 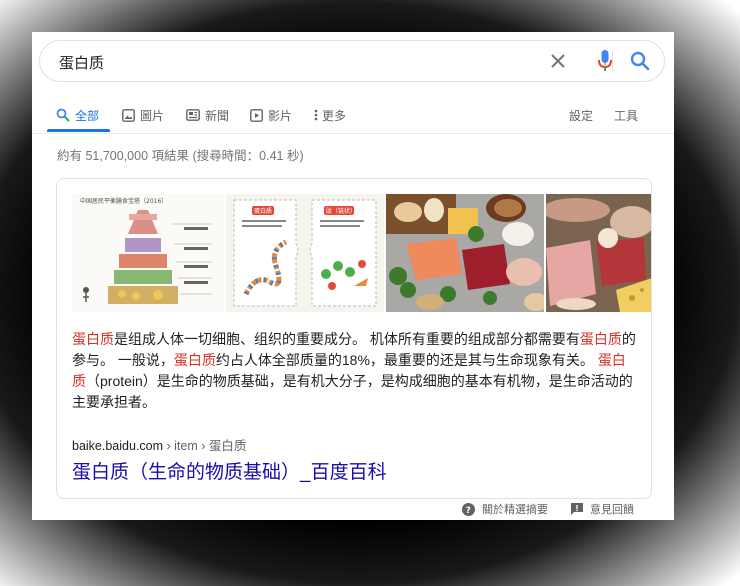 I want to click on tools-link: 工具, so click(x=626, y=115).